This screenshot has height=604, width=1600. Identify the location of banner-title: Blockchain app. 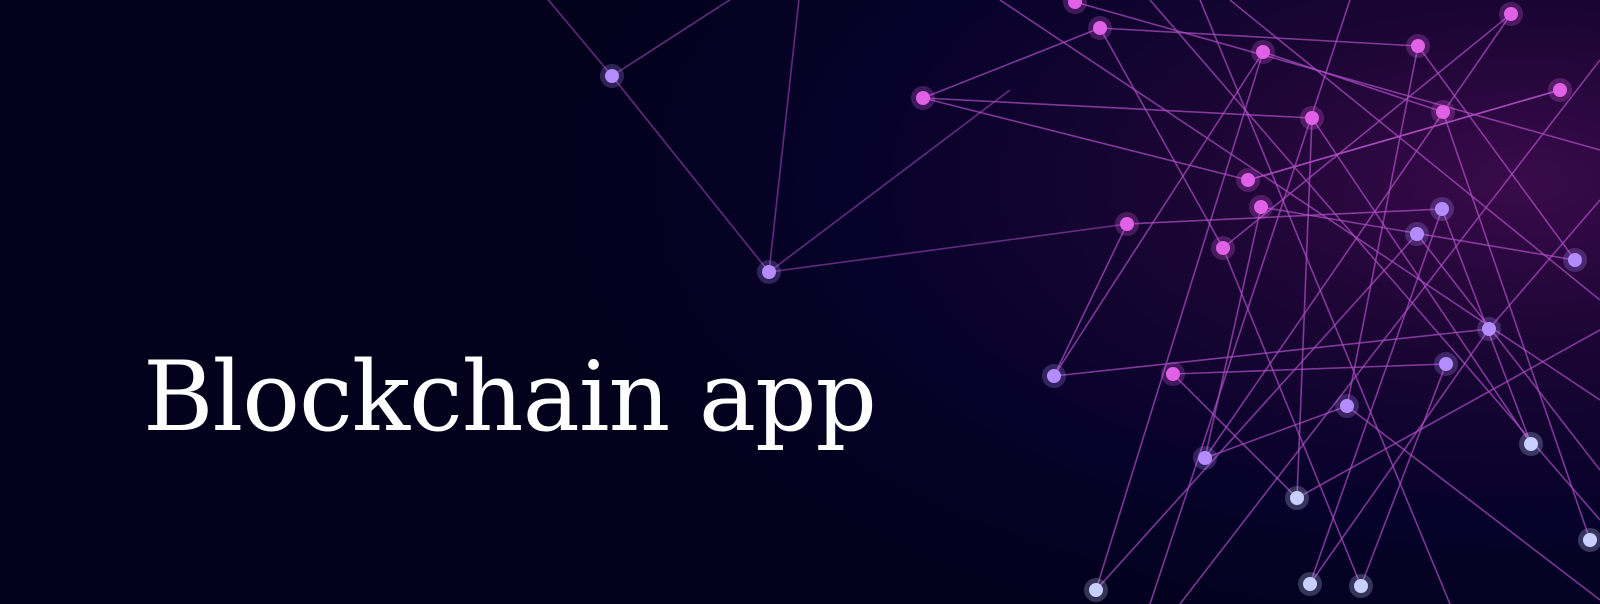
(510, 397).